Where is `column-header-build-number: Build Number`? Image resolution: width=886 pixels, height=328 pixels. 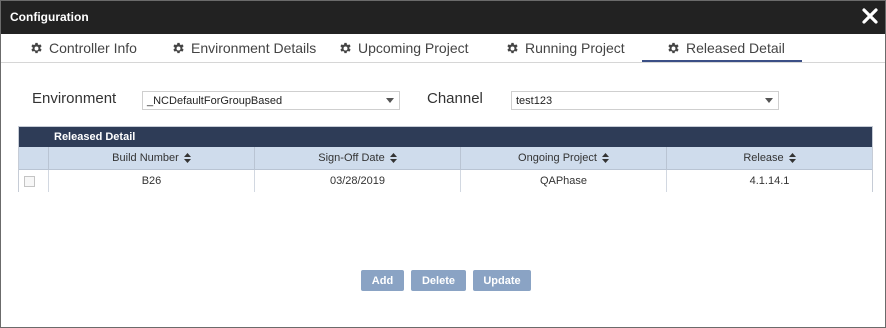 column-header-build-number: Build Number is located at coordinates (152, 158).